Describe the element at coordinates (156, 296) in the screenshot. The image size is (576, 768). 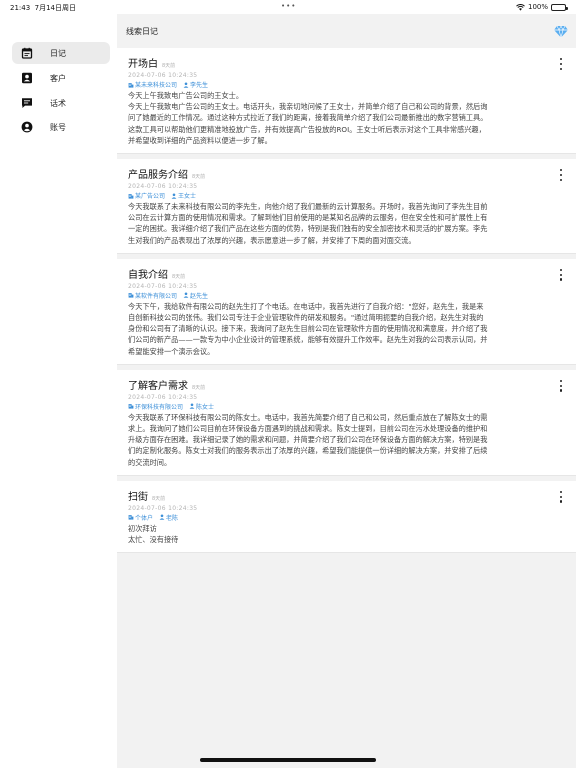
I see `company-name: 某软件有限公司` at that location.